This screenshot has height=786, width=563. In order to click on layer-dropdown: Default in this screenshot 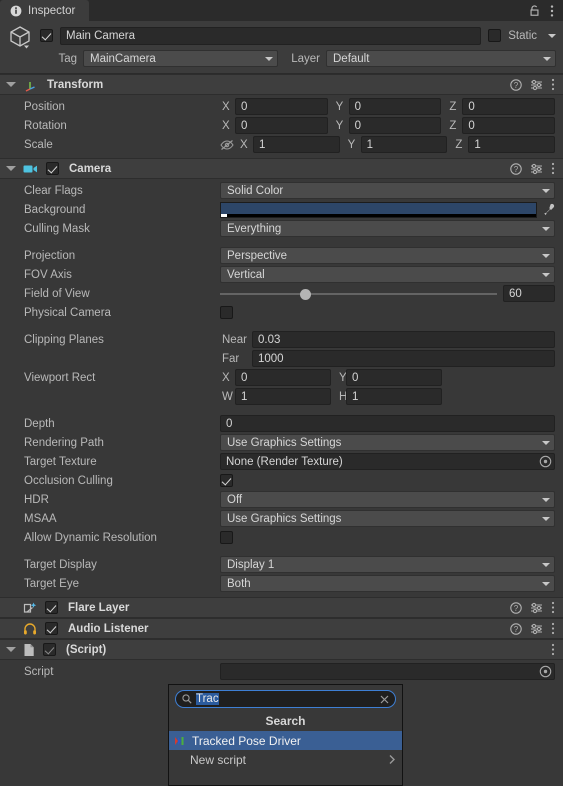, I will do `click(441, 58)`.